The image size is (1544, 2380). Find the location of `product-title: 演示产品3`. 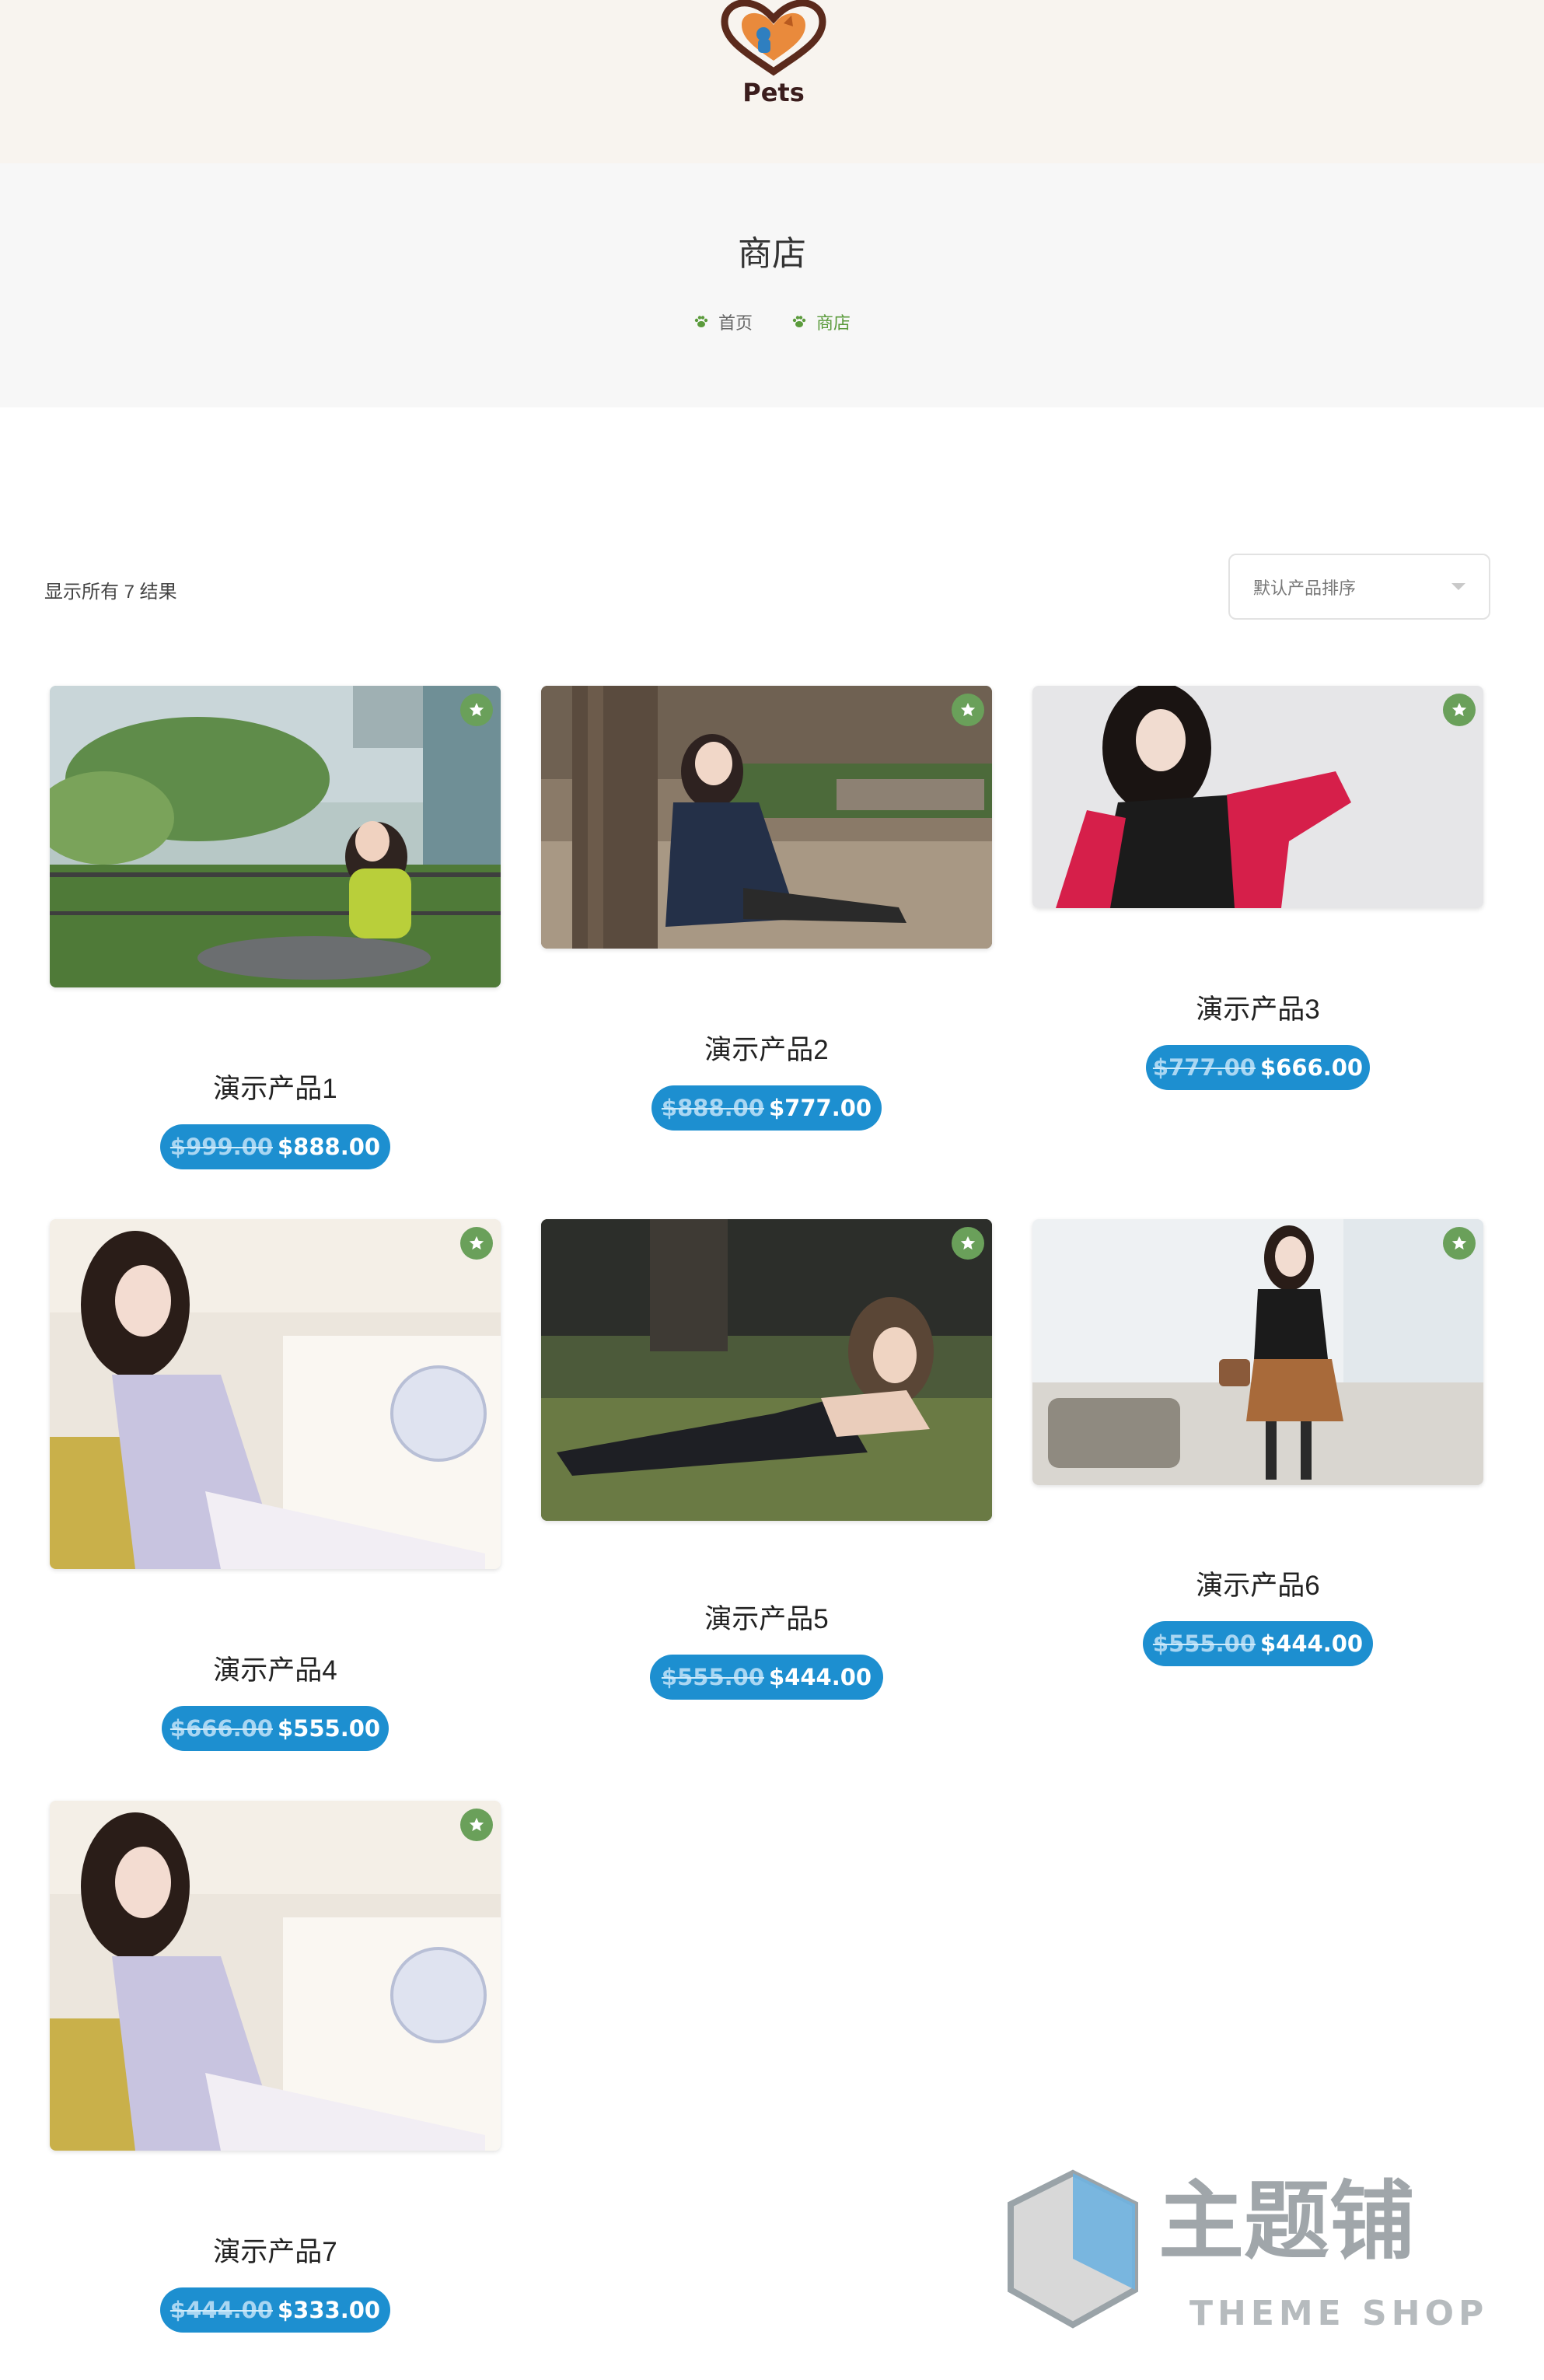

product-title: 演示产品3 is located at coordinates (1257, 1007).